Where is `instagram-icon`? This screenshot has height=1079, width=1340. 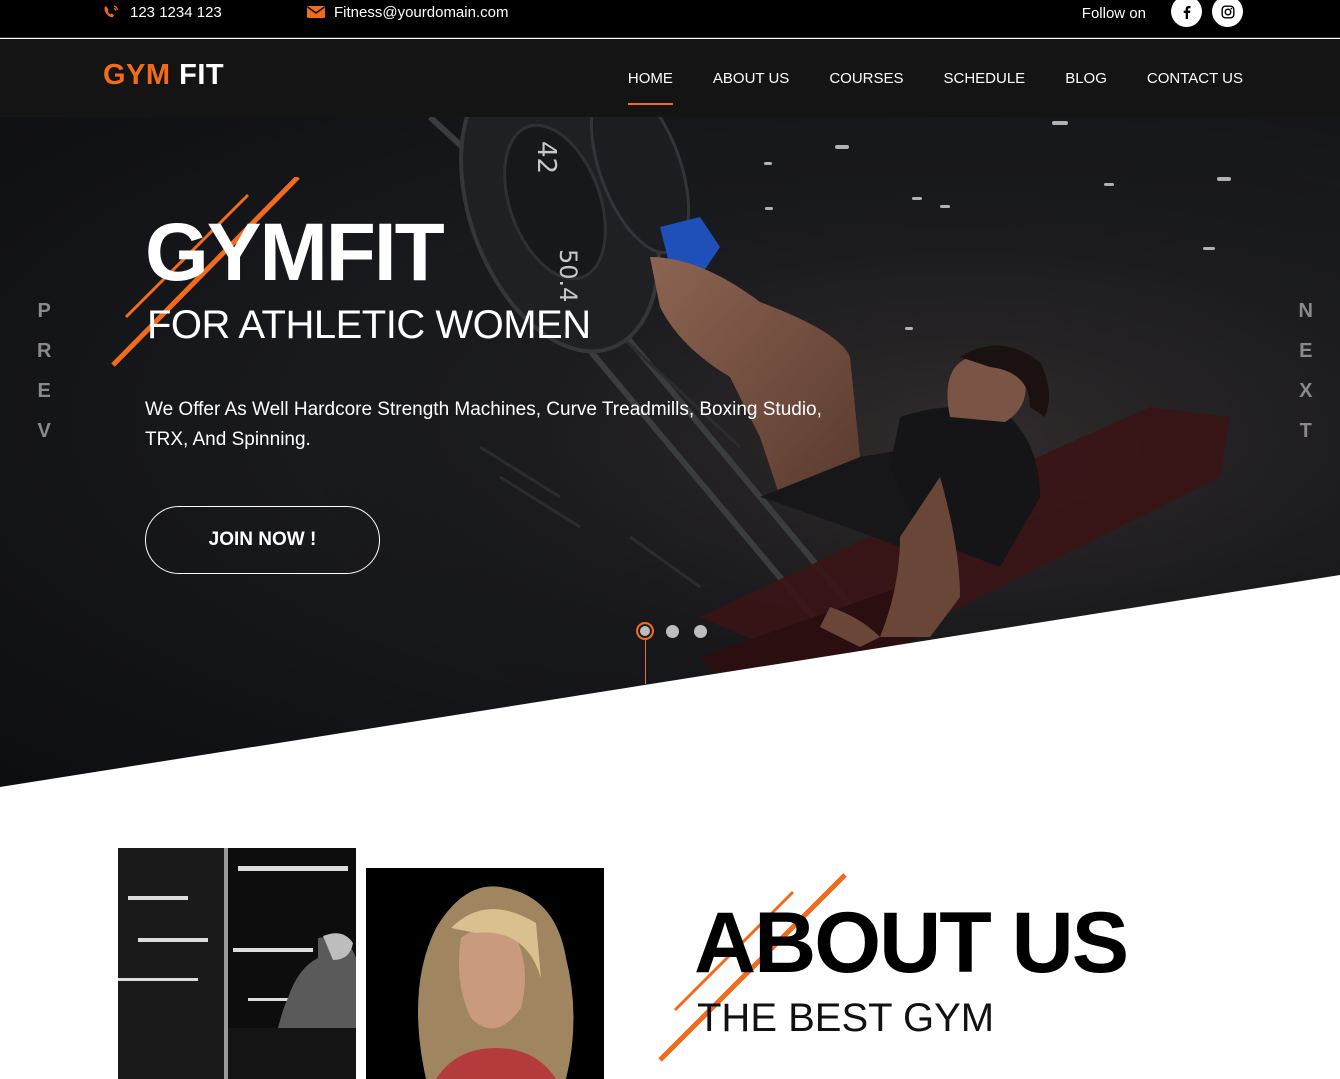
instagram-icon is located at coordinates (1228, 12).